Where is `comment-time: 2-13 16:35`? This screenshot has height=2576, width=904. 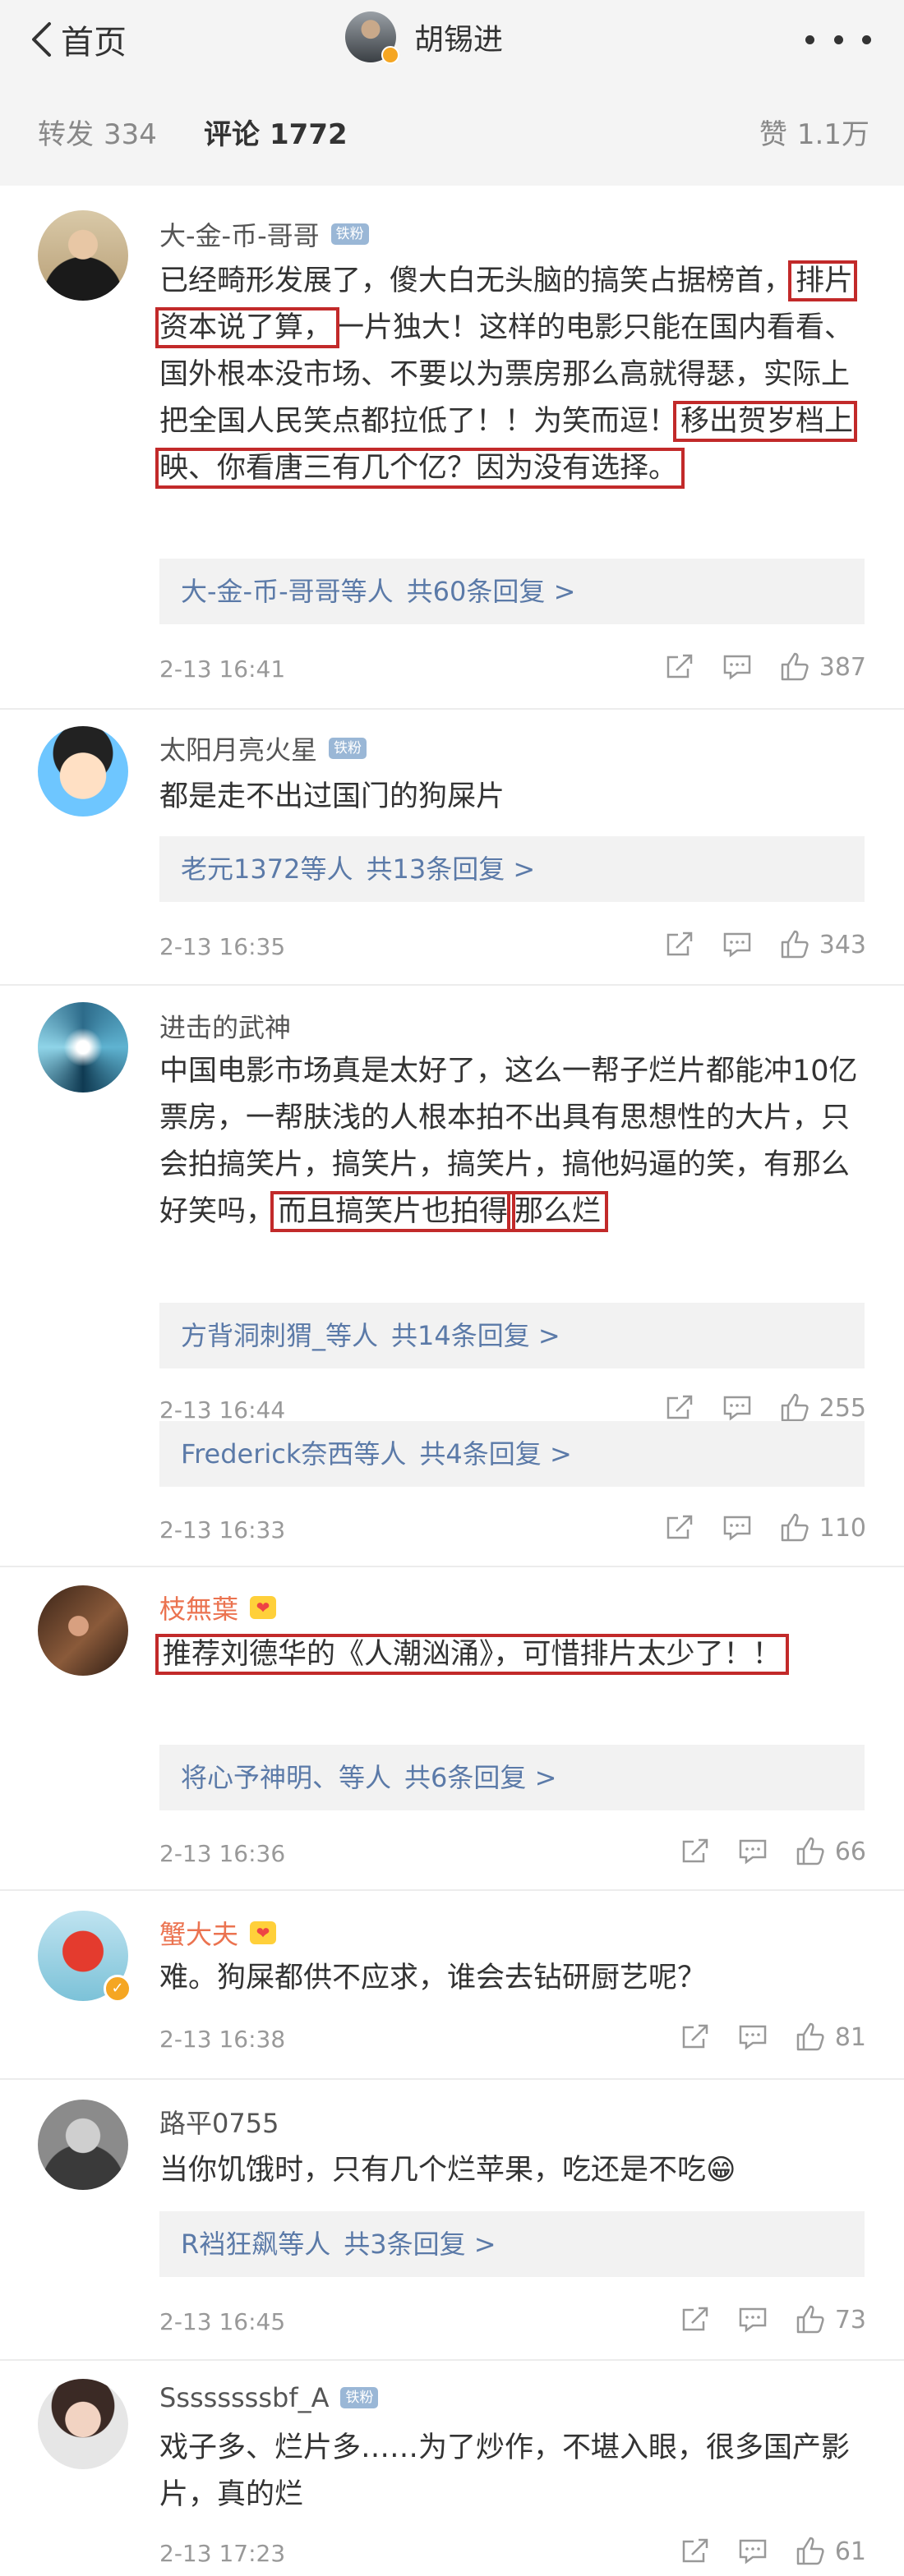 comment-time: 2-13 16:35 is located at coordinates (222, 946).